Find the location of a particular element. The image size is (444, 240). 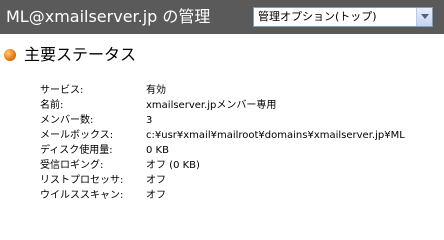

status-value: 0 KB is located at coordinates (157, 150).